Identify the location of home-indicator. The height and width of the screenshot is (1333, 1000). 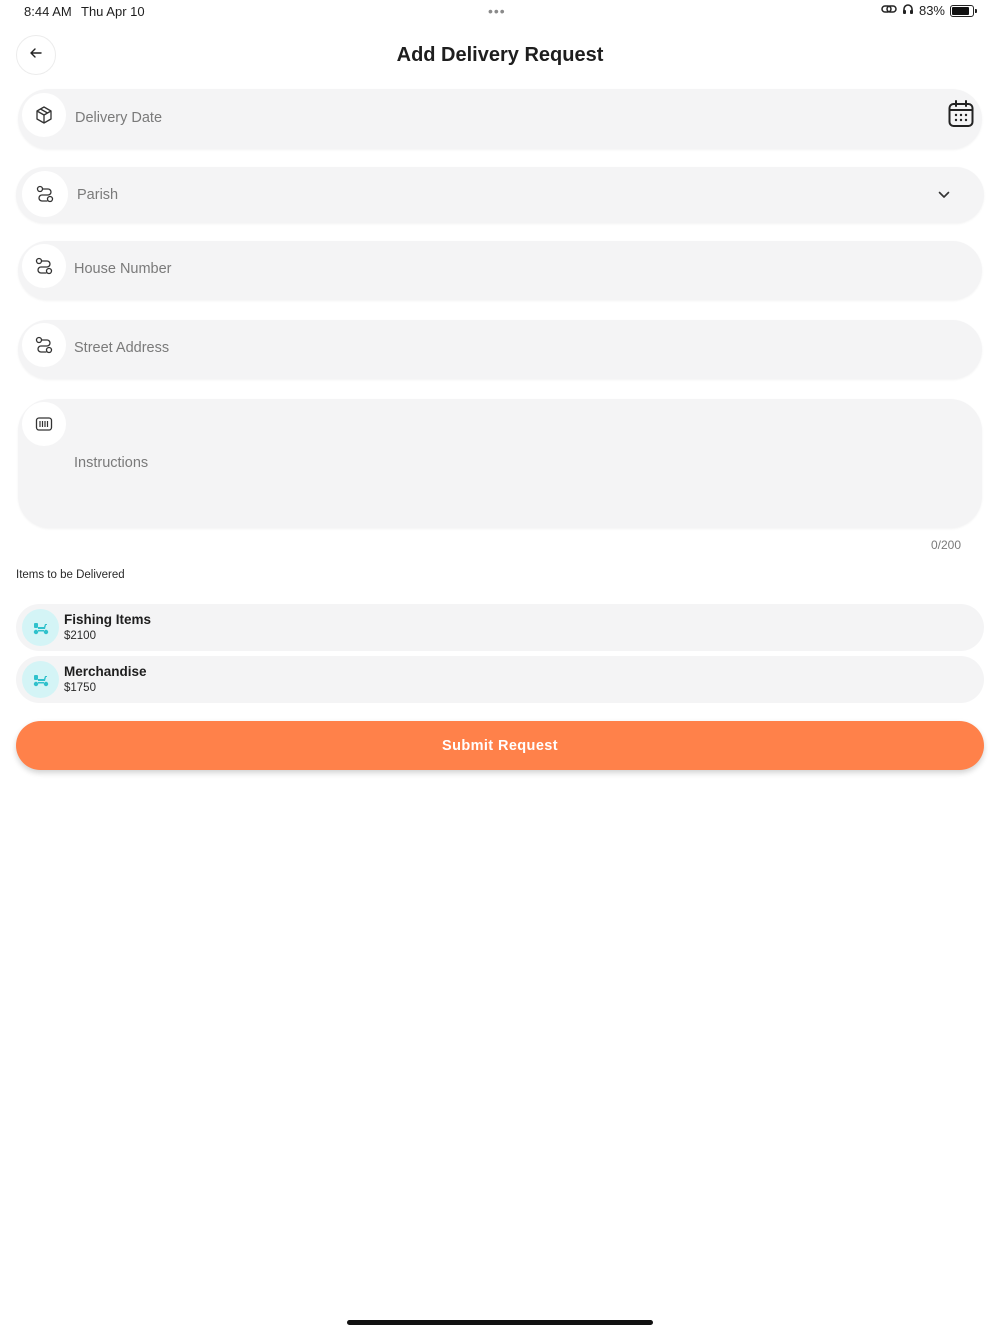
(500, 1322).